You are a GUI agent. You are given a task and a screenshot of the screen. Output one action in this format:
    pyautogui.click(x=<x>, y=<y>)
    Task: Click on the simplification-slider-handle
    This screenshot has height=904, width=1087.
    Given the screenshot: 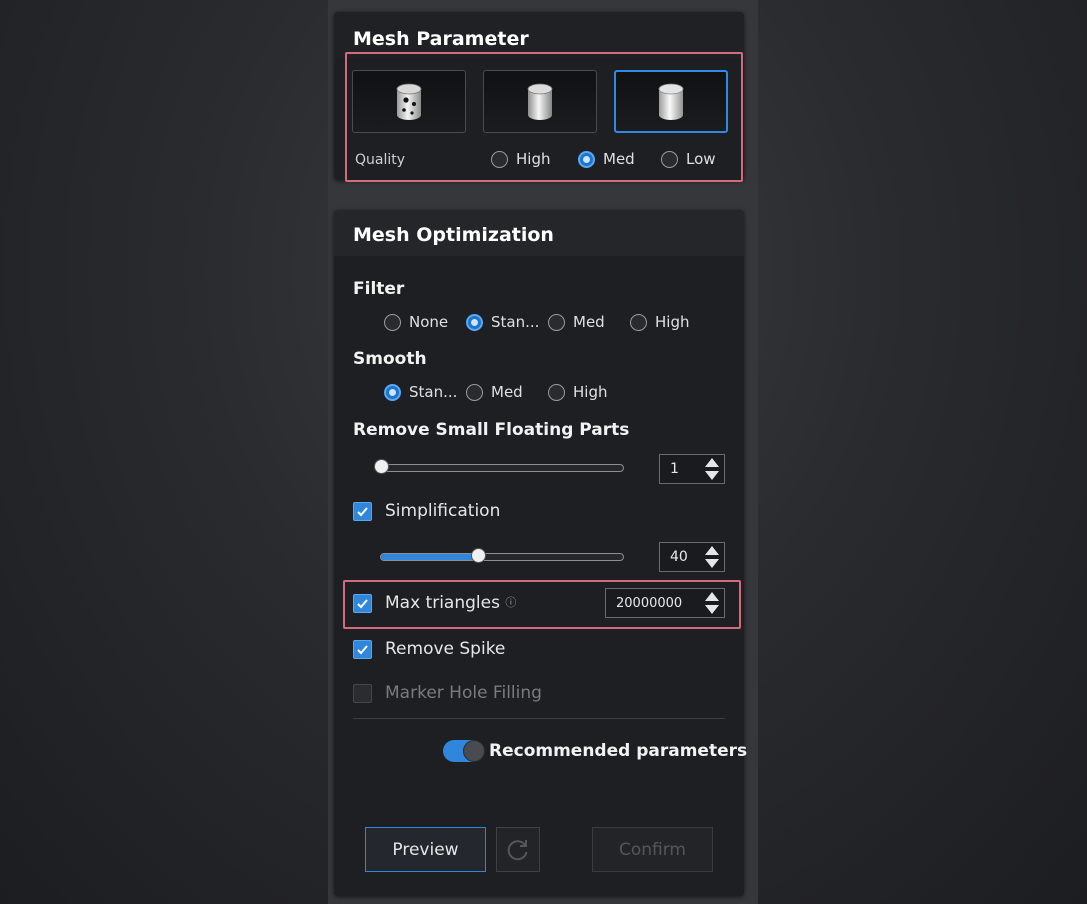 What is the action you would take?
    pyautogui.click(x=478, y=555)
    